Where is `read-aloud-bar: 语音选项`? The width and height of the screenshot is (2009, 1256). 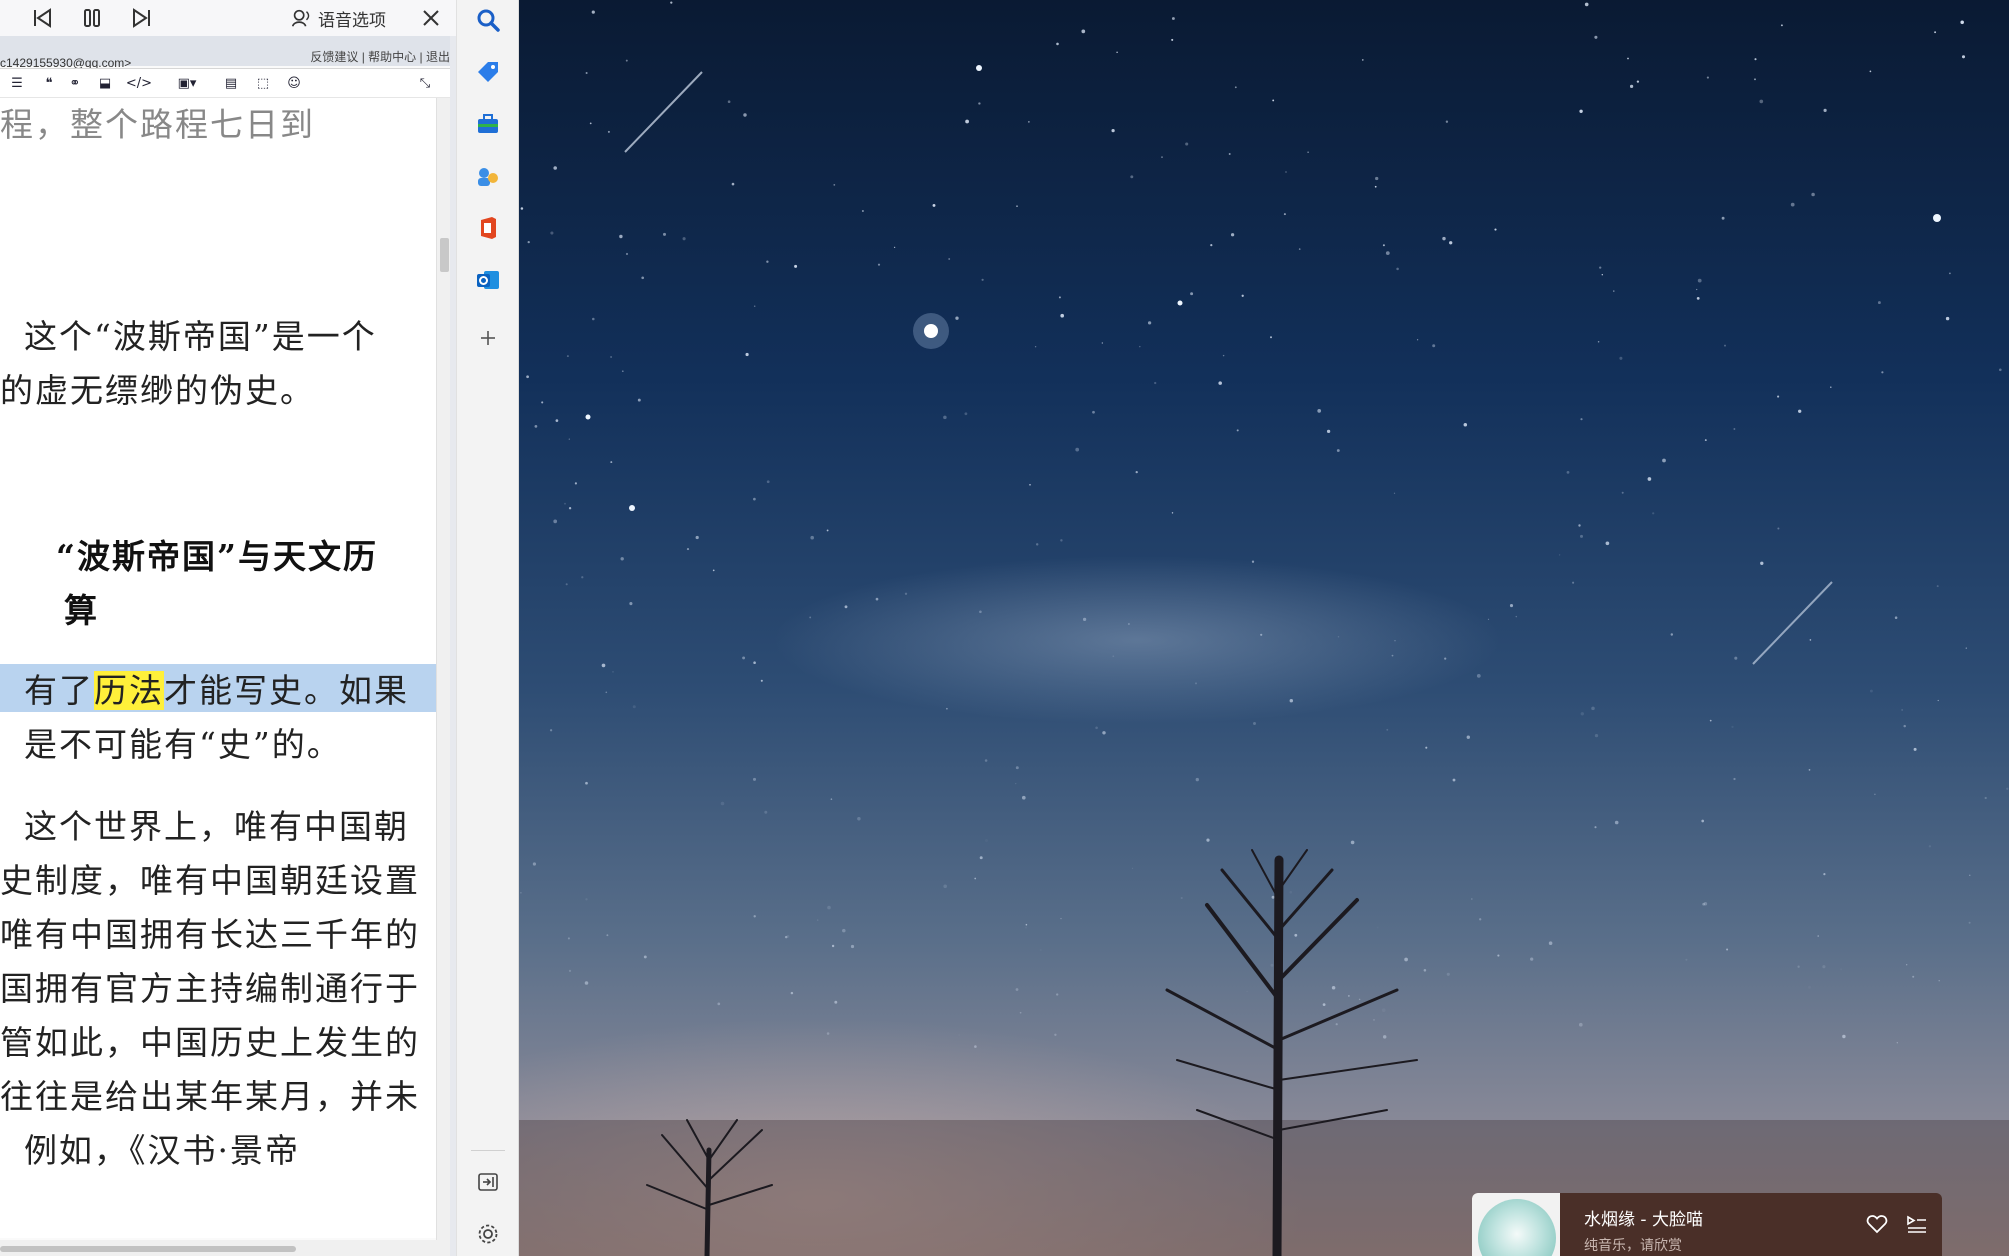
read-aloud-bar: 语音选项 is located at coordinates (228, 18).